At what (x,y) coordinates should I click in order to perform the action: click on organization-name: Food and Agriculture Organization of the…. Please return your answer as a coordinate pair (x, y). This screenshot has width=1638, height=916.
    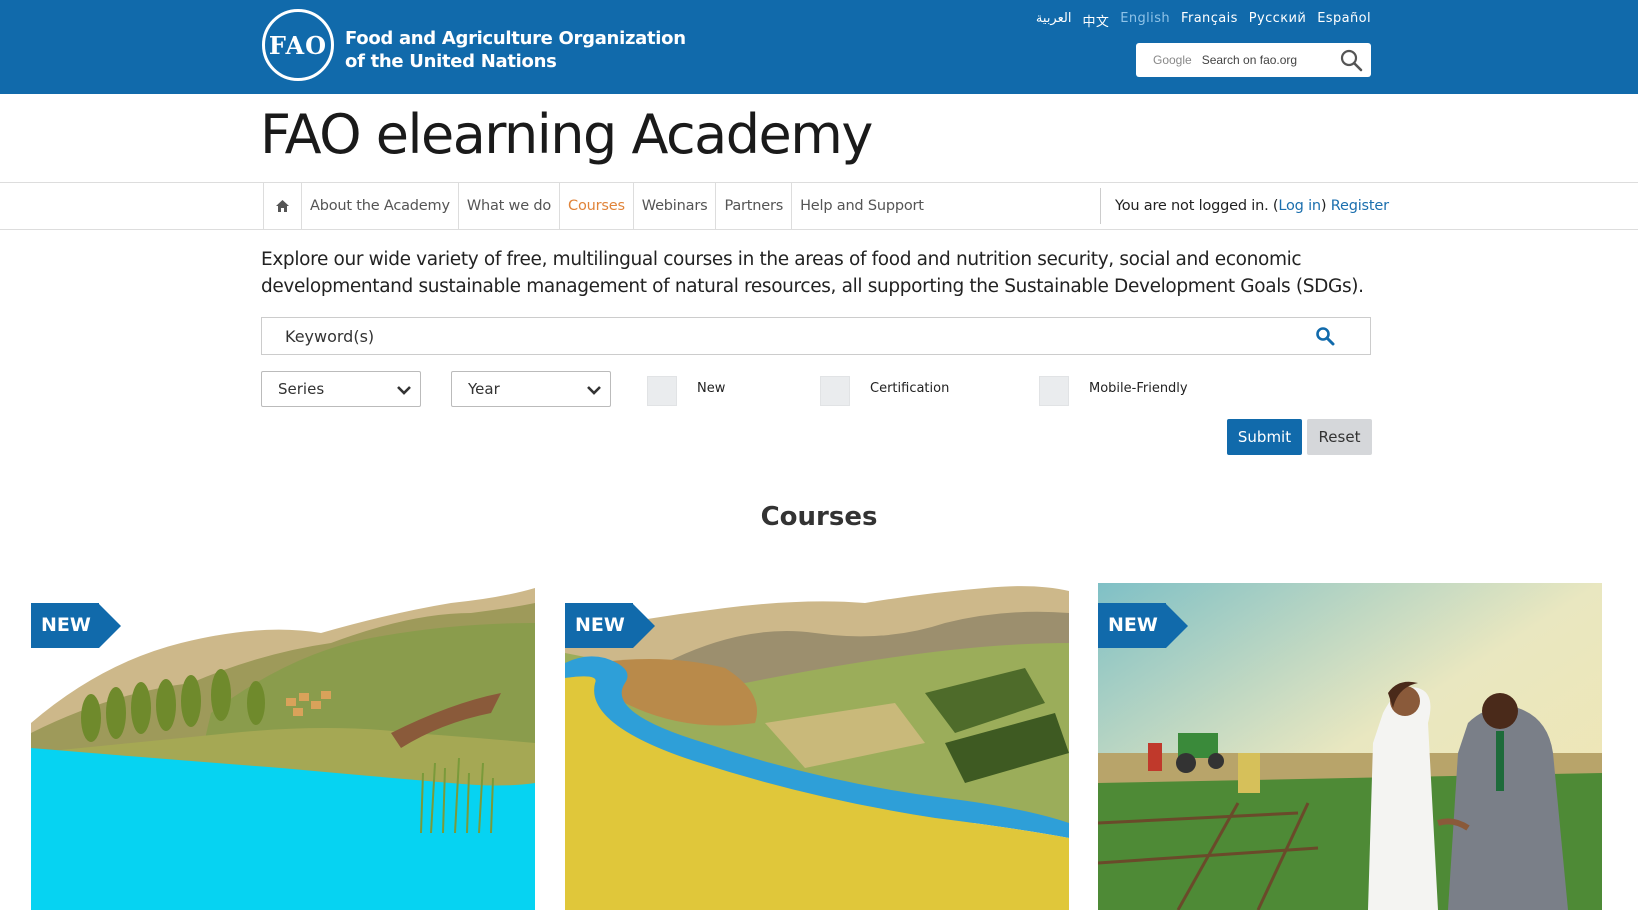
    Looking at the image, I should click on (515, 50).